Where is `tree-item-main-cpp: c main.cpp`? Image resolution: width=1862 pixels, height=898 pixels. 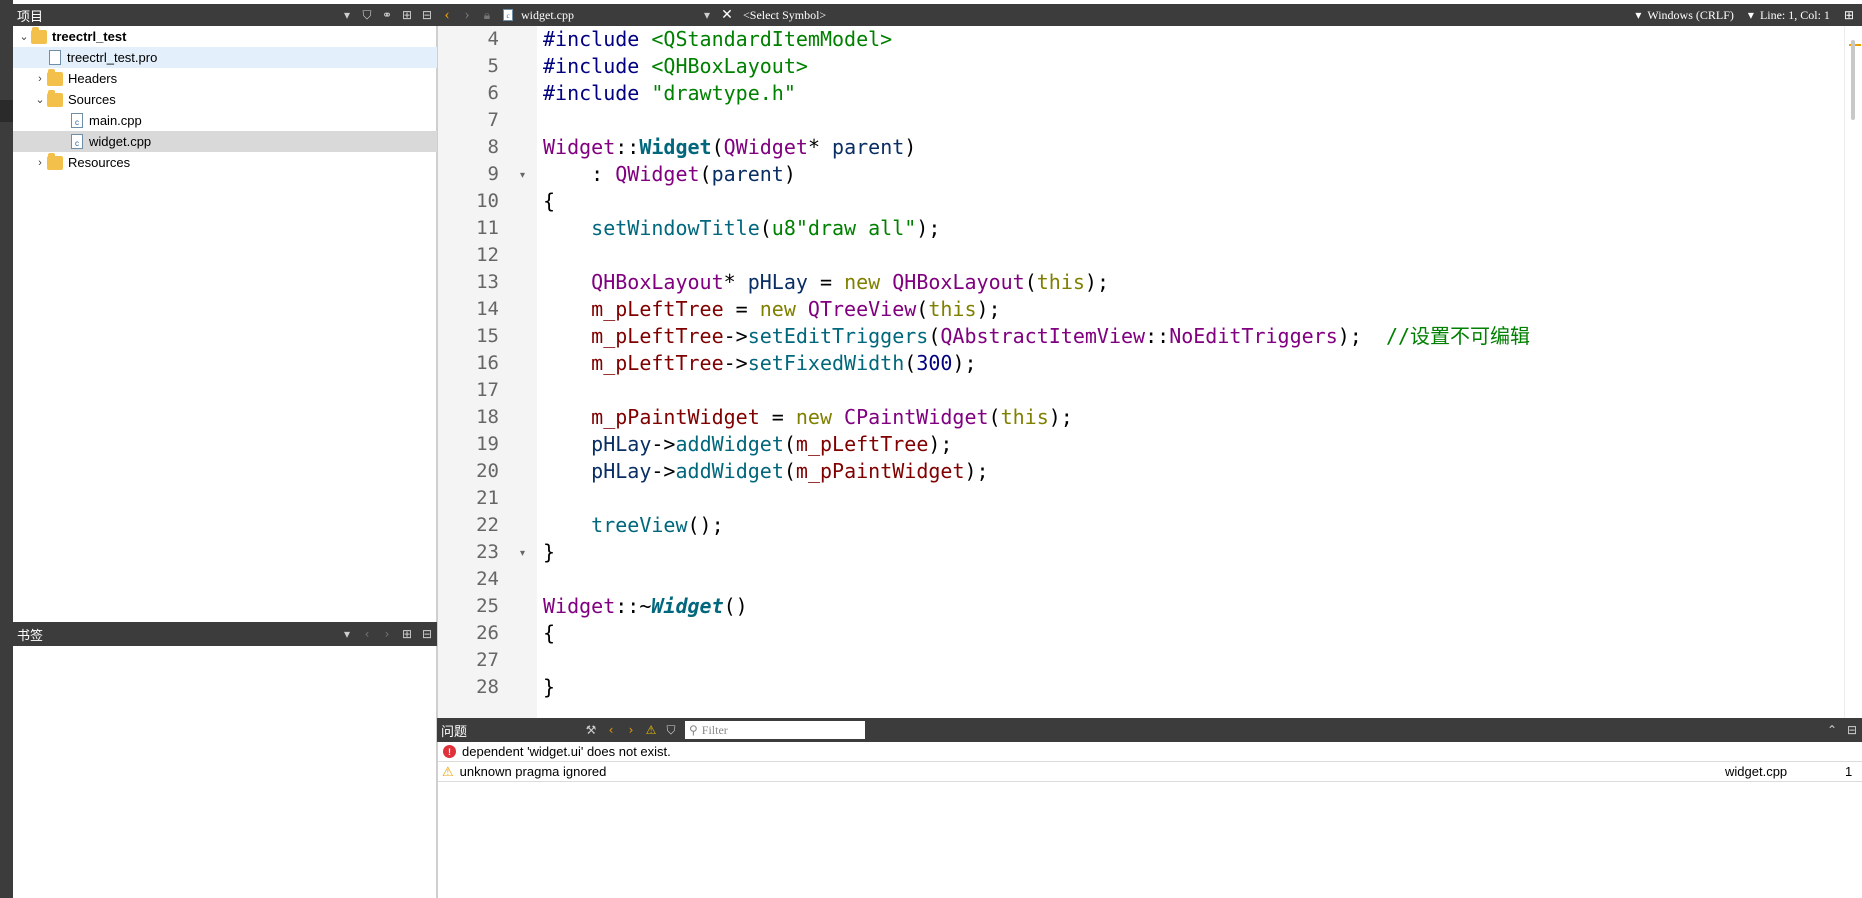
tree-item-main-cpp: c main.cpp is located at coordinates (225, 120).